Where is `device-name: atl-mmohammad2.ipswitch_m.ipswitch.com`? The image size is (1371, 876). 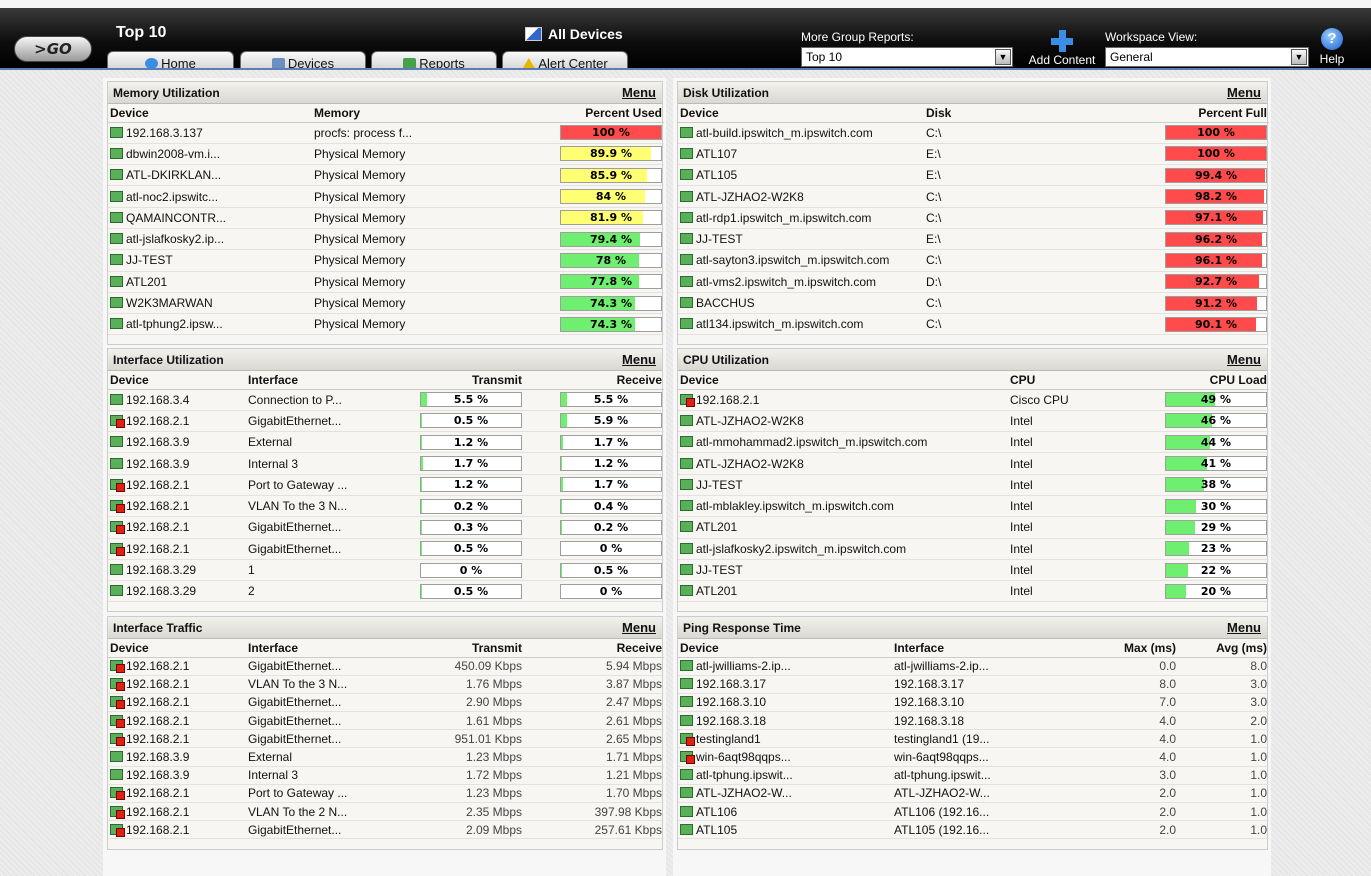 device-name: atl-mmohammad2.ipswitch_m.ipswitch.com is located at coordinates (811, 442).